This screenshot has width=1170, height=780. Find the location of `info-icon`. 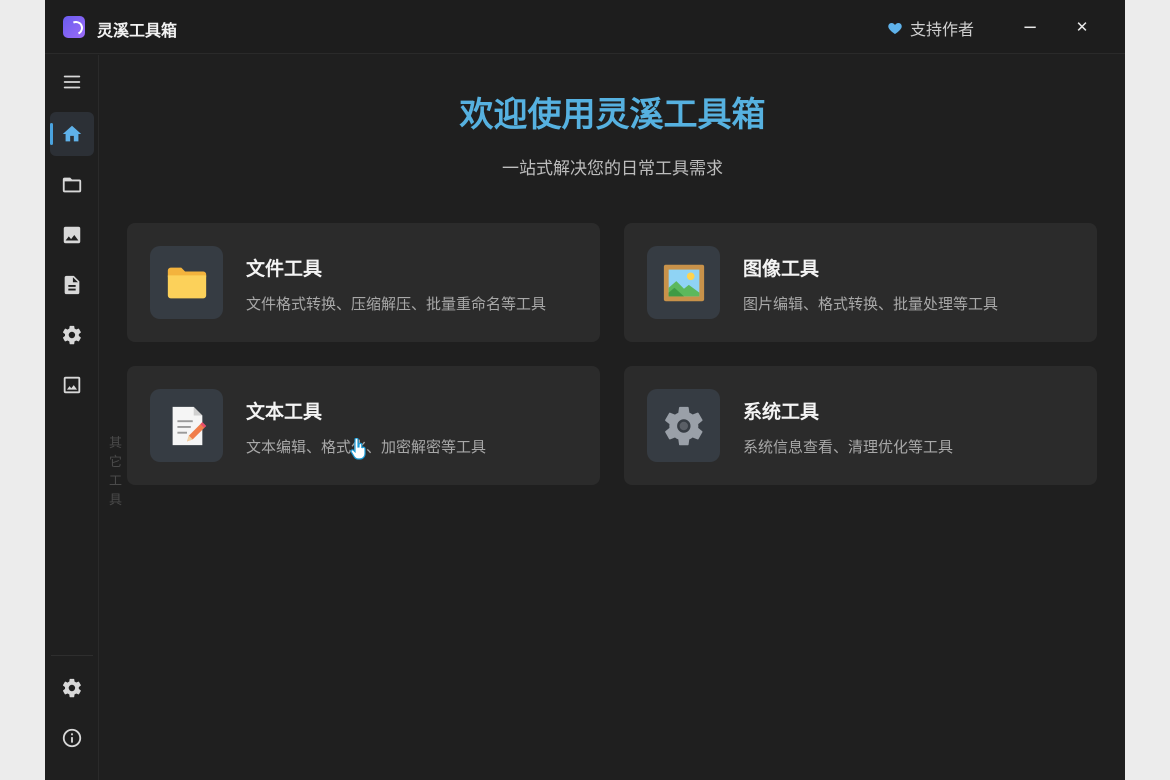

info-icon is located at coordinates (72, 738).